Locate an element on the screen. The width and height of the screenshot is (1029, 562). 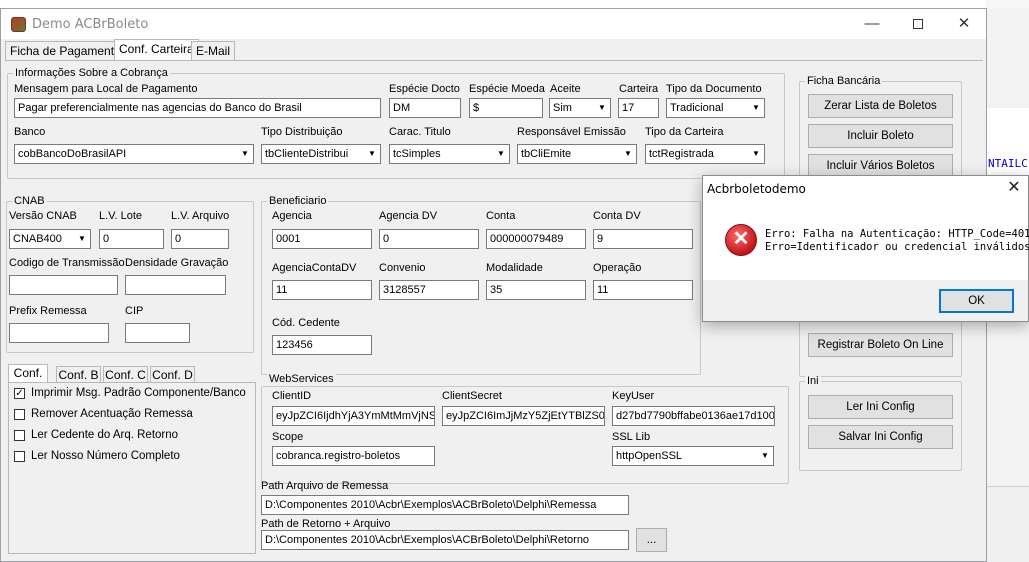
check-ler-nosso-numero is located at coordinates (19, 456).